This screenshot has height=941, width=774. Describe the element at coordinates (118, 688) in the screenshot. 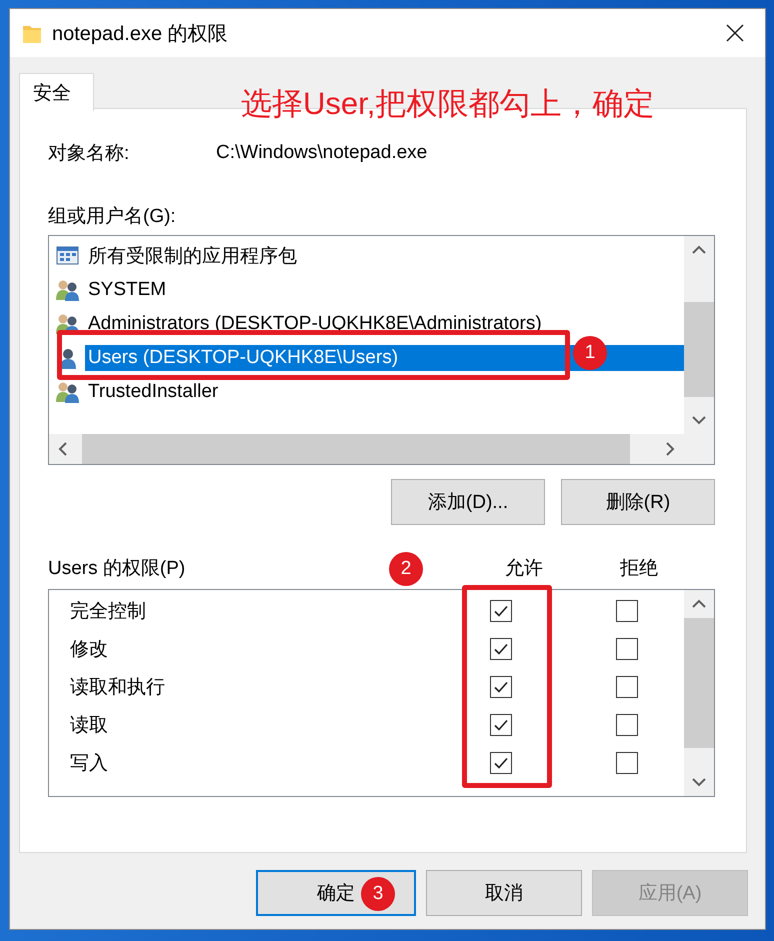

I see `permission-name: 读取和执行` at that location.